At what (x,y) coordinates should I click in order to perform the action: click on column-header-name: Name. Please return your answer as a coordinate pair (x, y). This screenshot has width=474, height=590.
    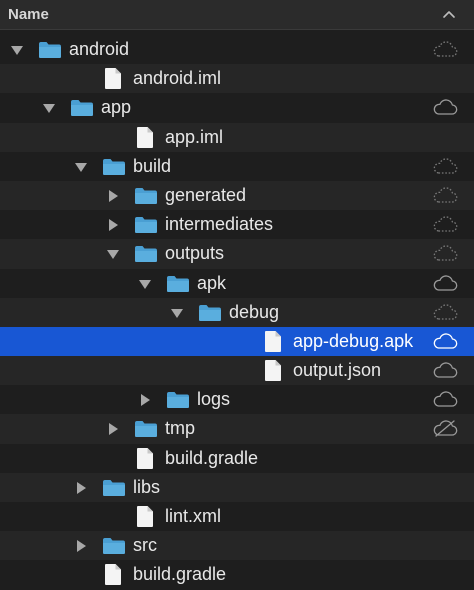
    Looking at the image, I should click on (237, 15).